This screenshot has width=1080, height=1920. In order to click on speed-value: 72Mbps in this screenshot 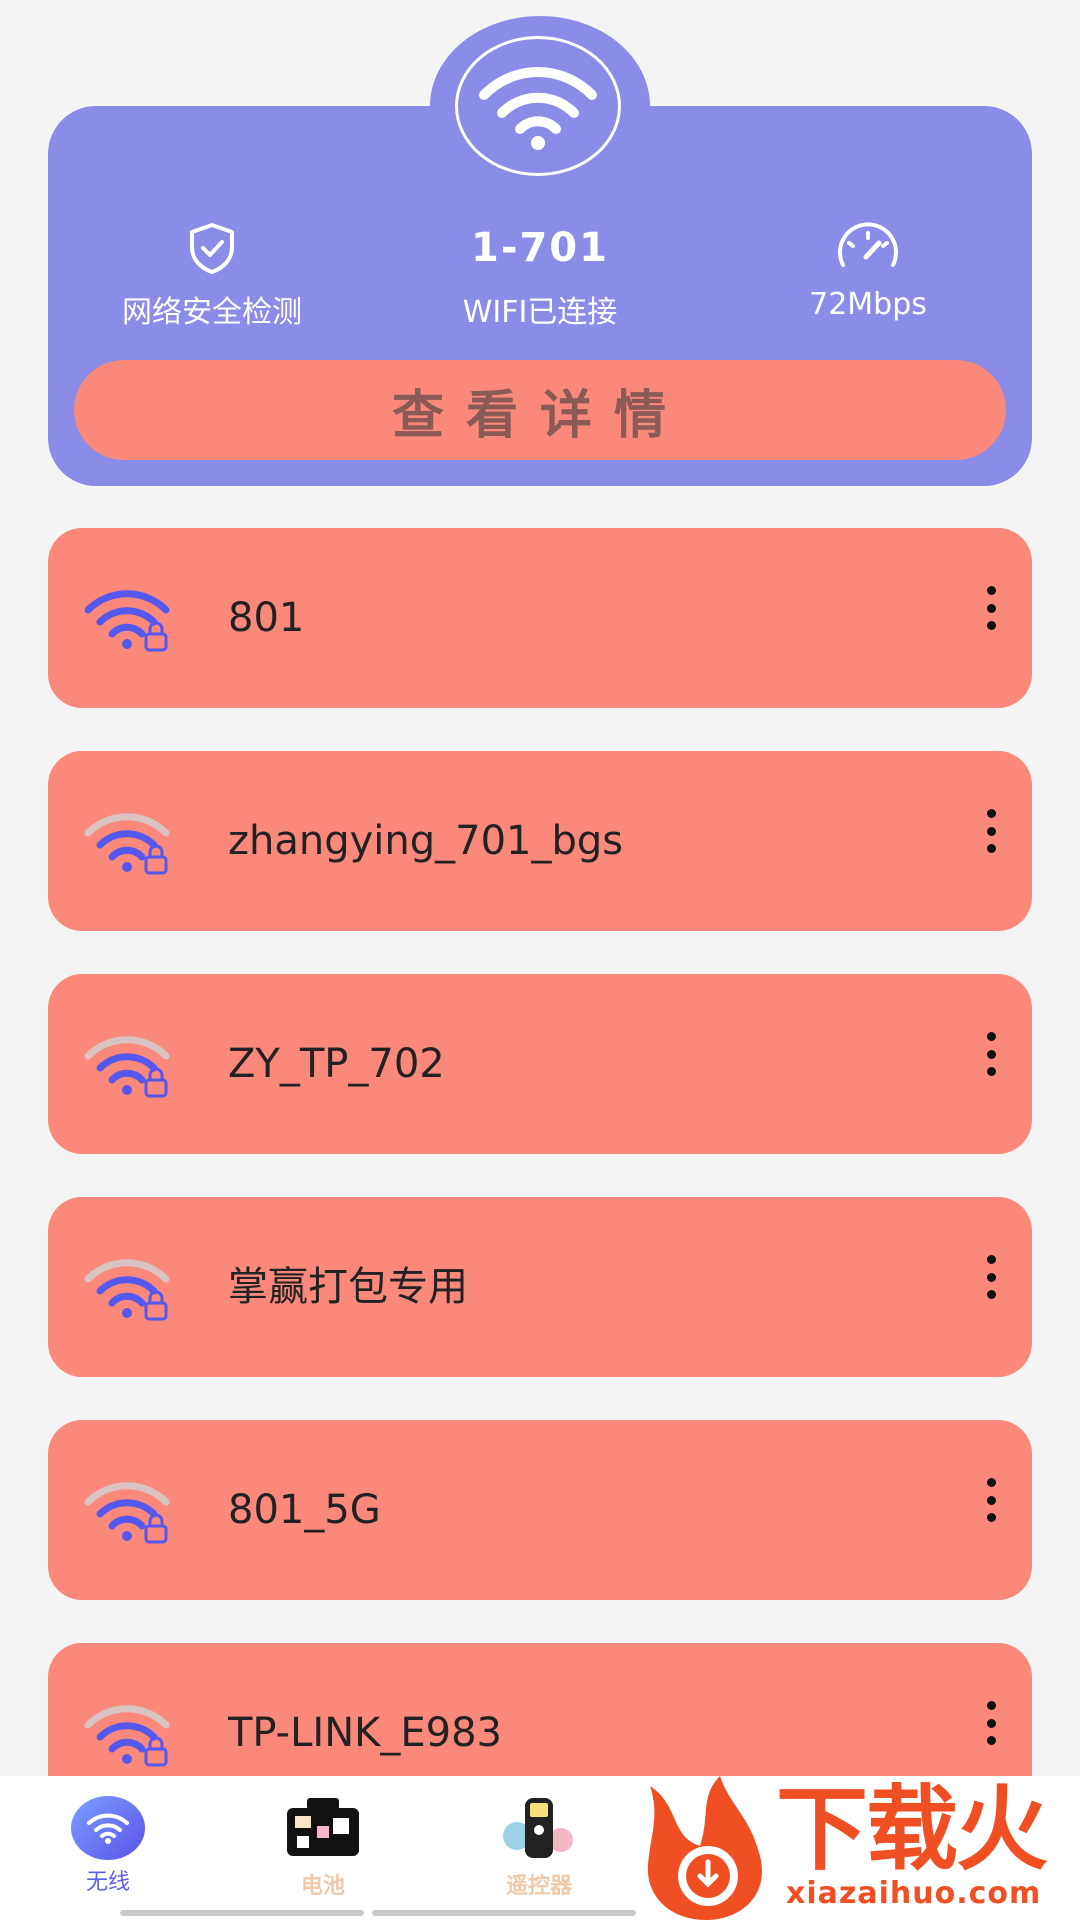, I will do `click(868, 304)`.